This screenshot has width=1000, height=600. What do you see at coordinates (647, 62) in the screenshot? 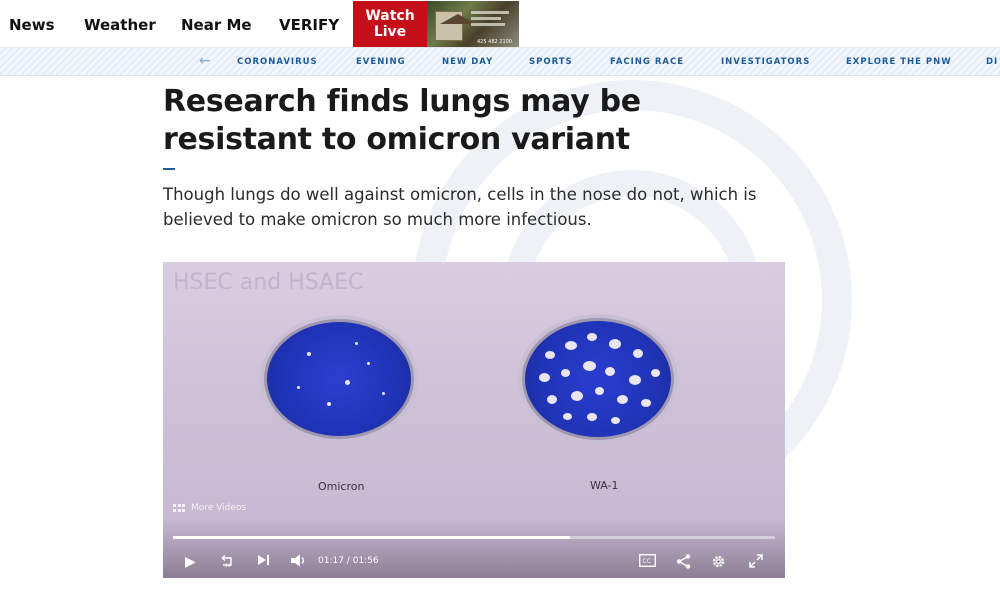
I see `section-facing-race: FACING RACE` at bounding box center [647, 62].